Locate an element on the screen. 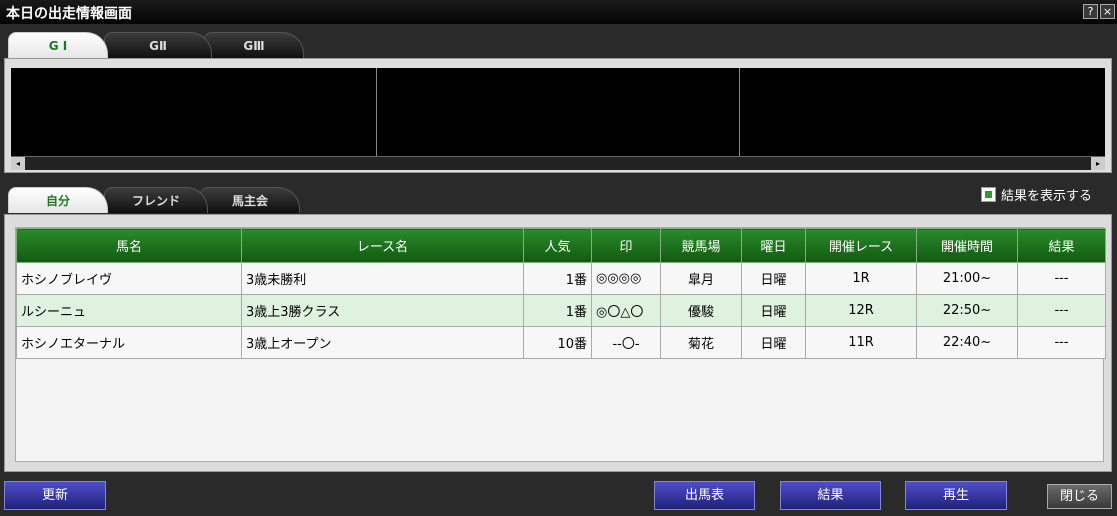  col-horse-name: 馬名 is located at coordinates (129, 245).